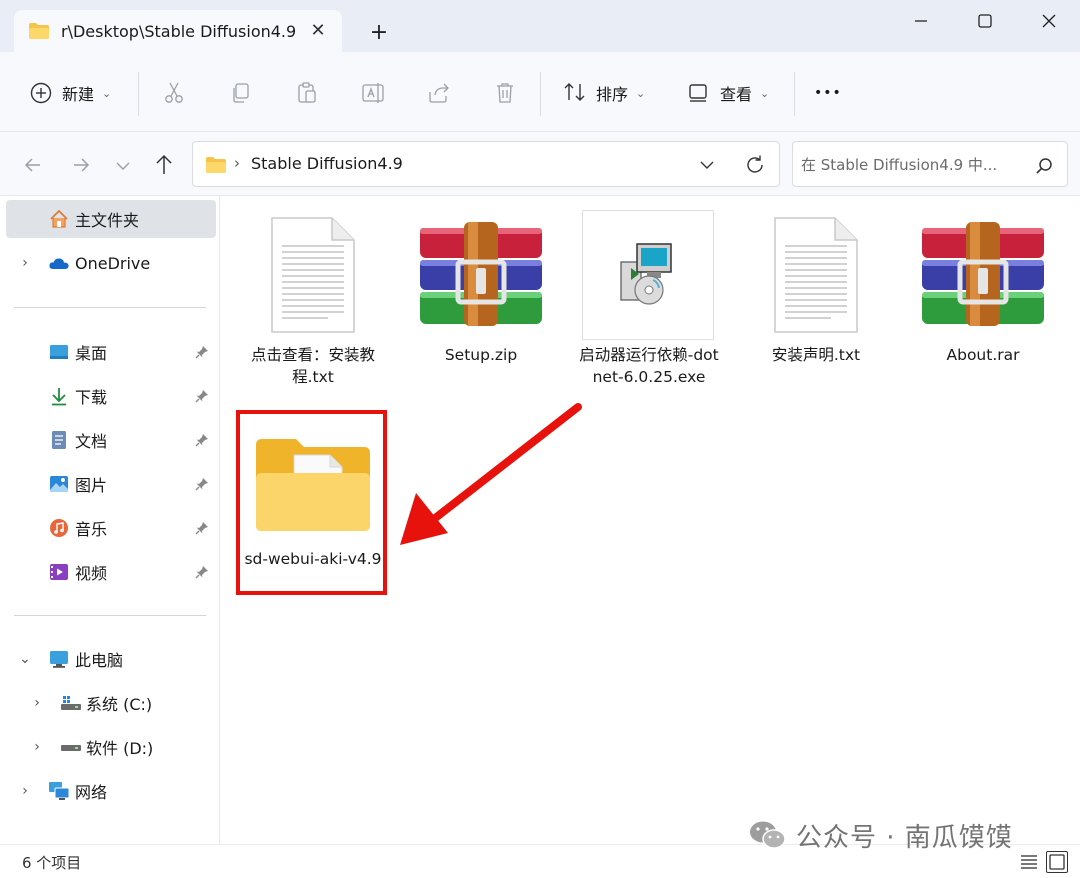 The width and height of the screenshot is (1080, 878). Describe the element at coordinates (164, 165) in the screenshot. I see `up-arrow-icon` at that location.